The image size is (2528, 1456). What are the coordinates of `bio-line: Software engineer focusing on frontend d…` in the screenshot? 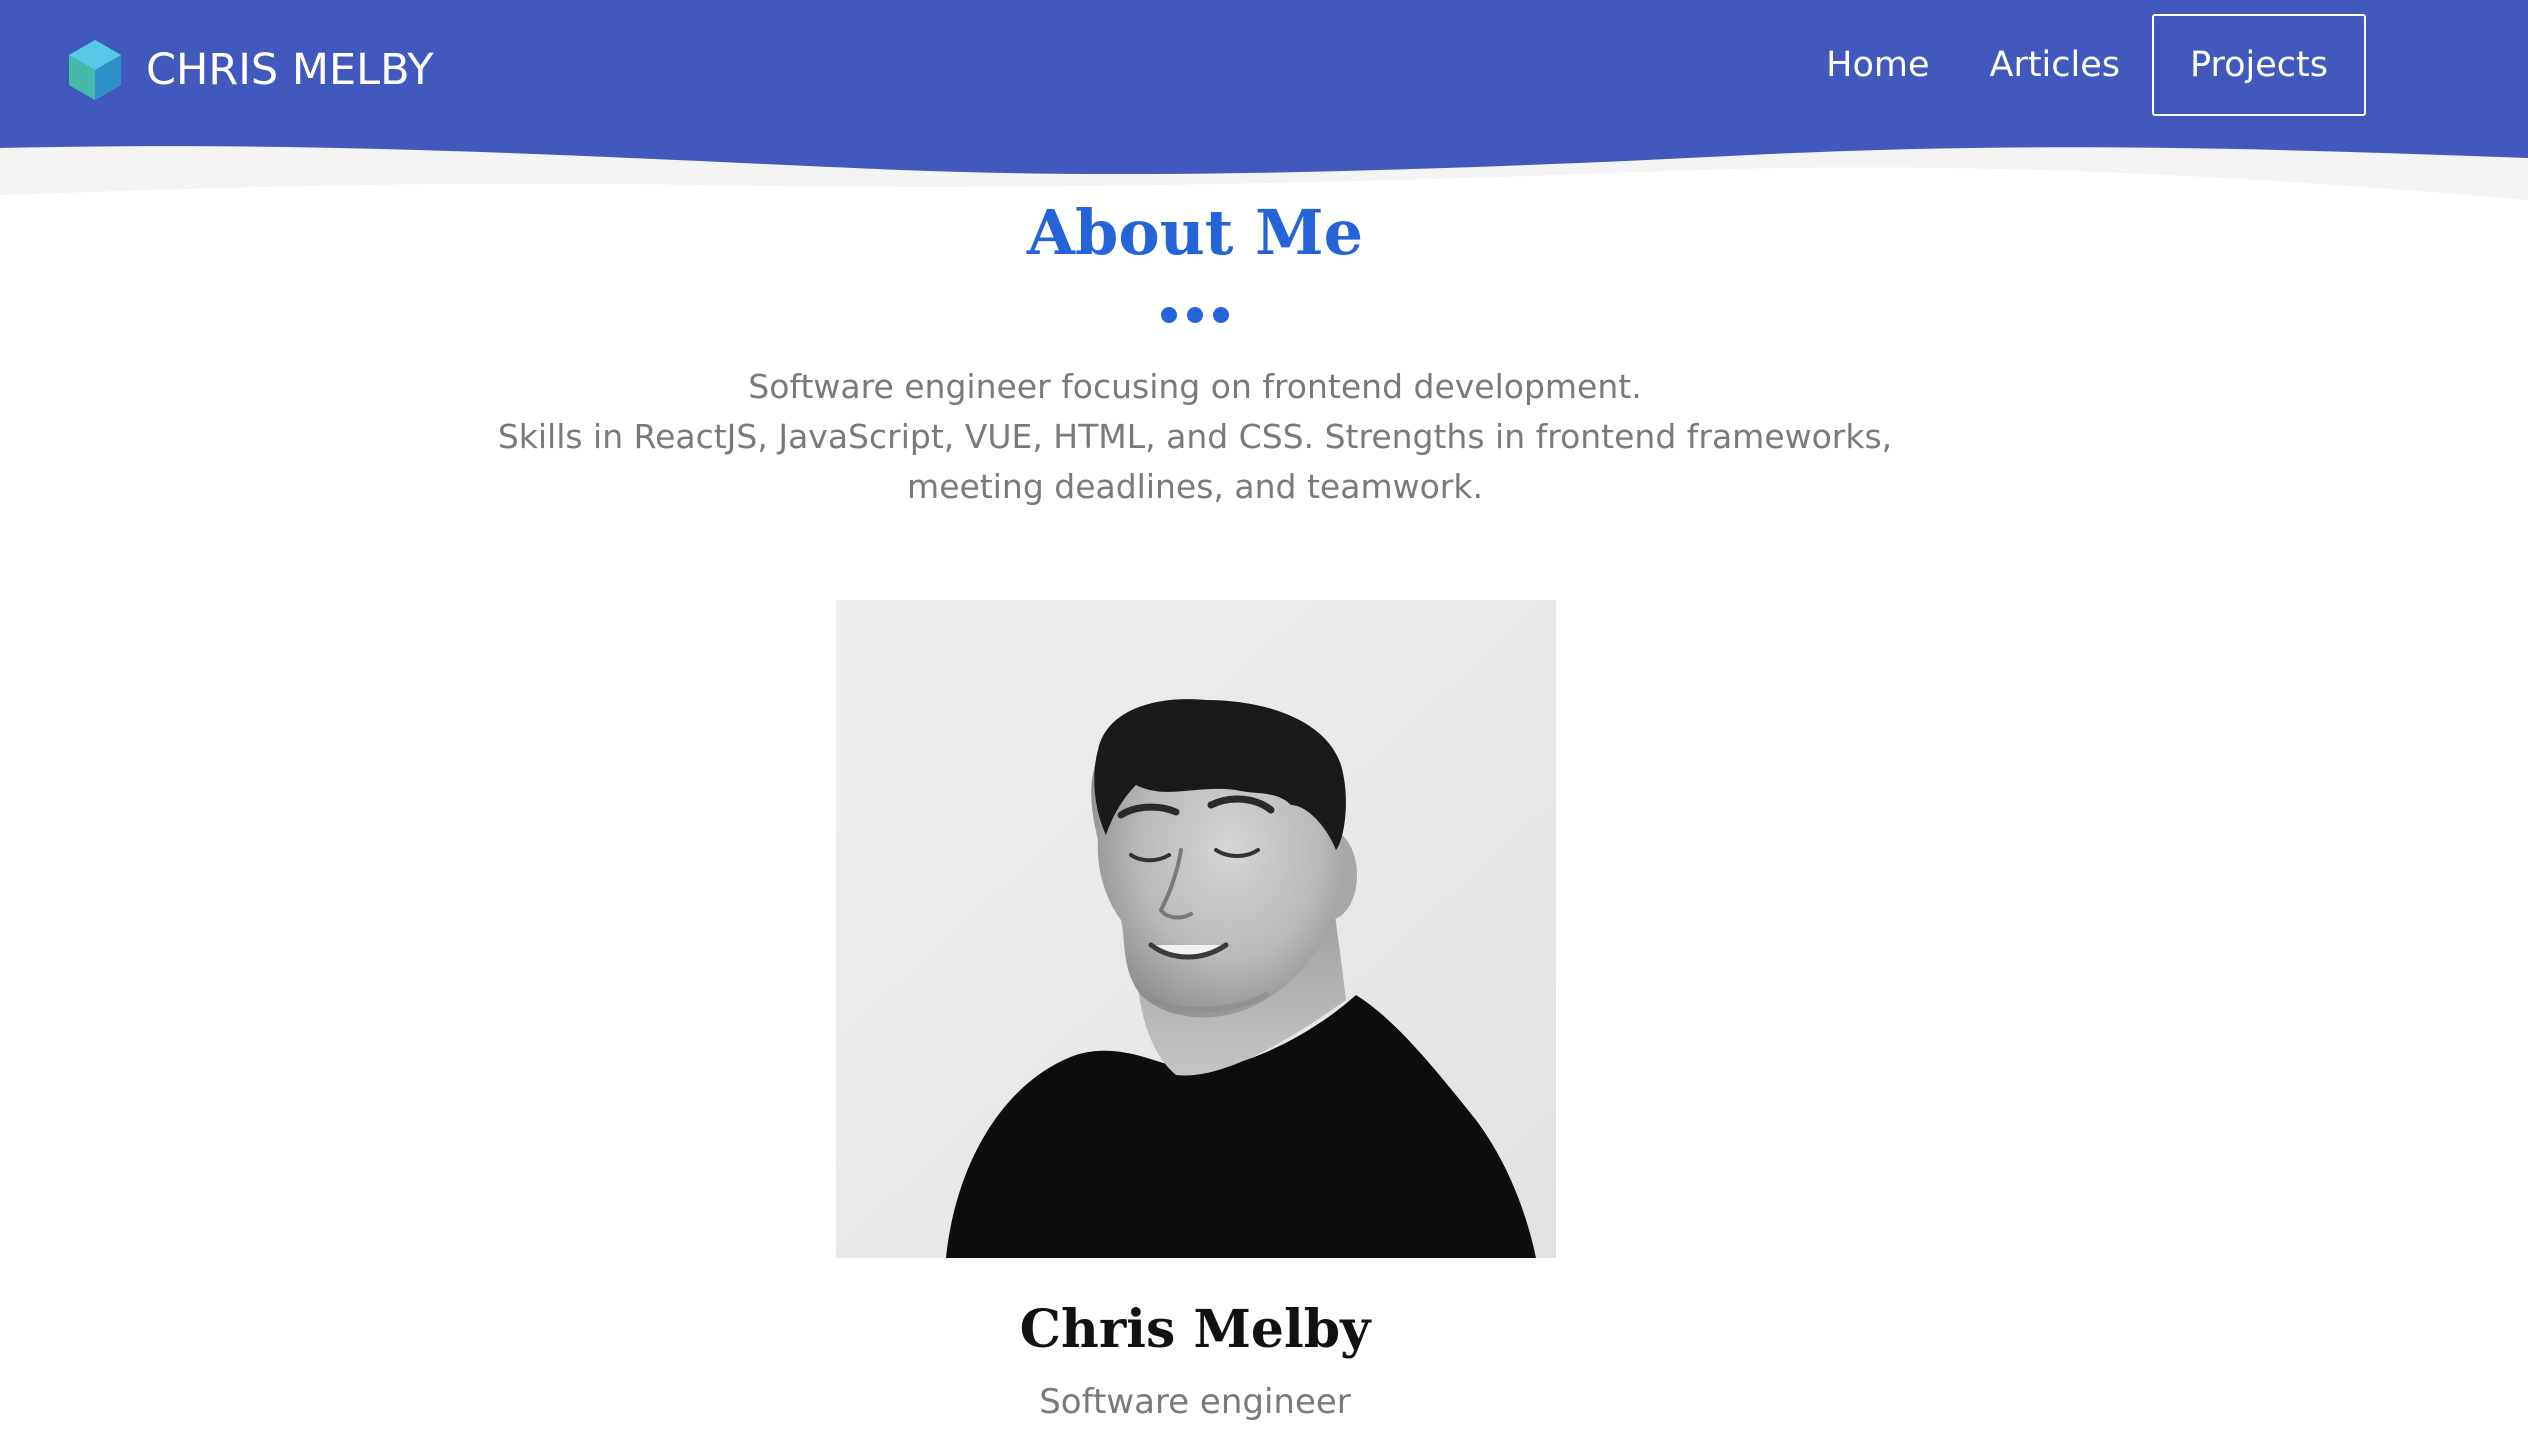 It's located at (1195, 386).